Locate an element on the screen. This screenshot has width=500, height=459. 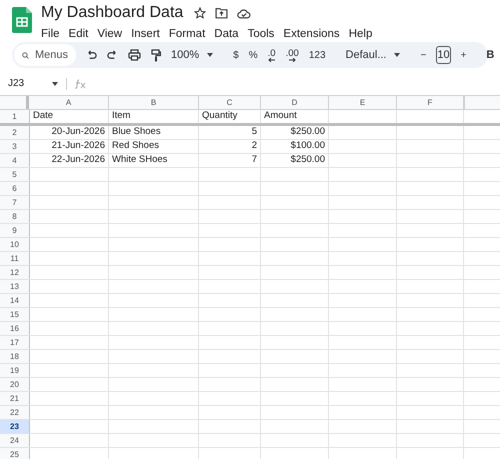
table-cell: Red Shoes is located at coordinates (136, 146).